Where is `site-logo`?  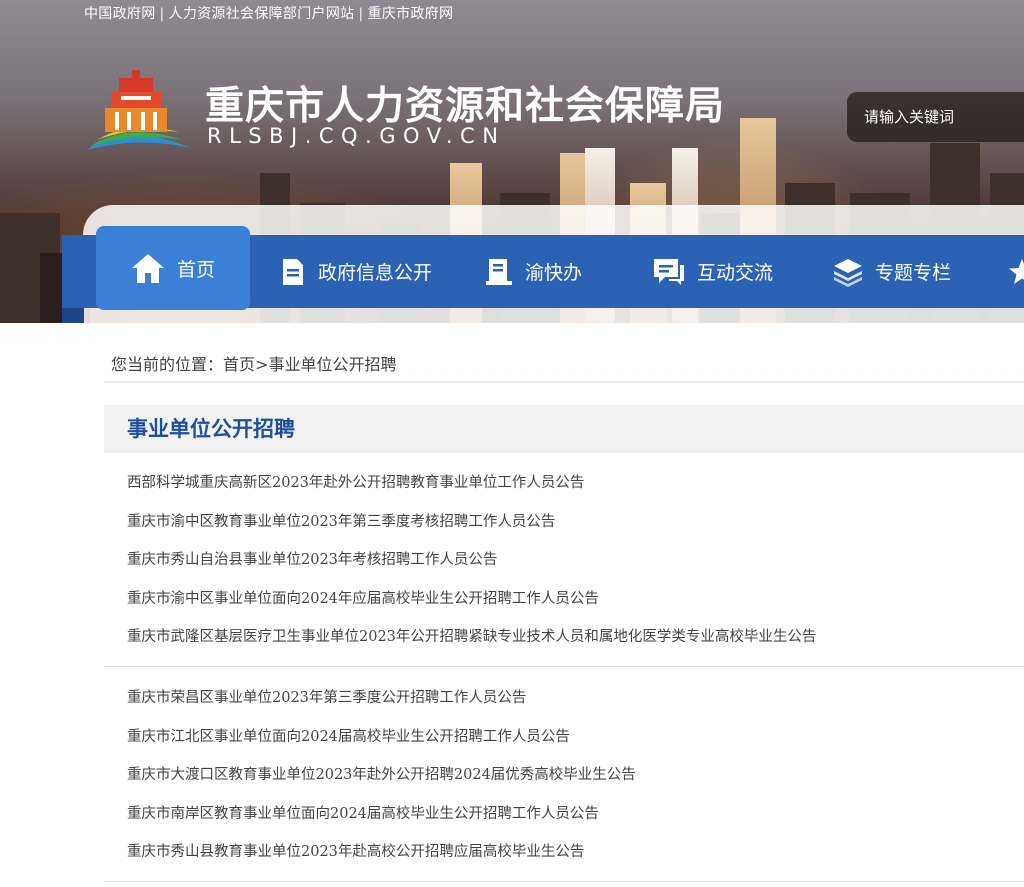
site-logo is located at coordinates (139, 110).